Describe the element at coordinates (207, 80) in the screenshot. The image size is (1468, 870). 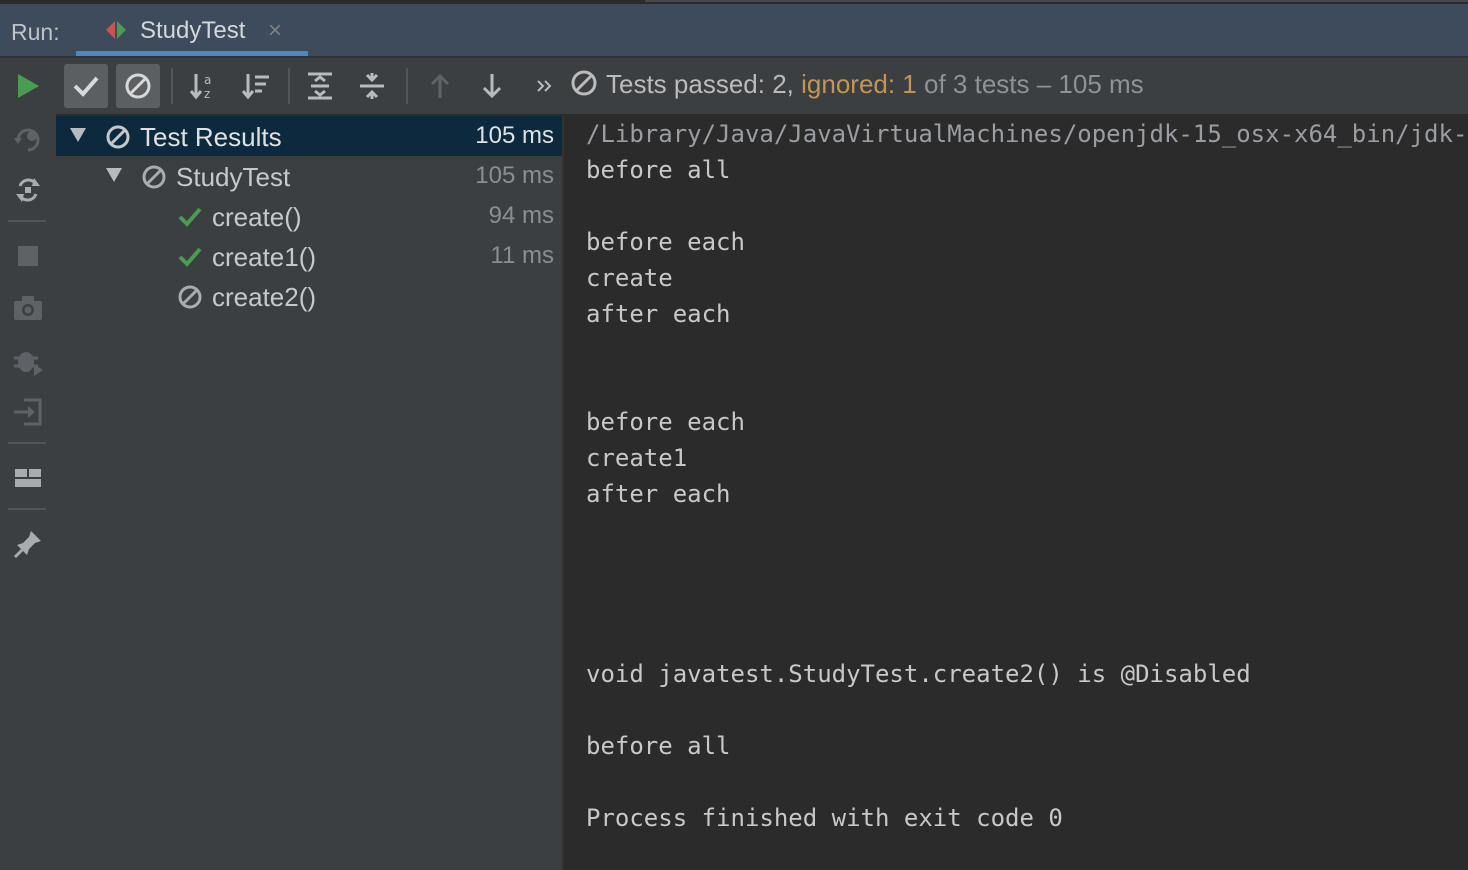
I see `svg-text: a` at that location.